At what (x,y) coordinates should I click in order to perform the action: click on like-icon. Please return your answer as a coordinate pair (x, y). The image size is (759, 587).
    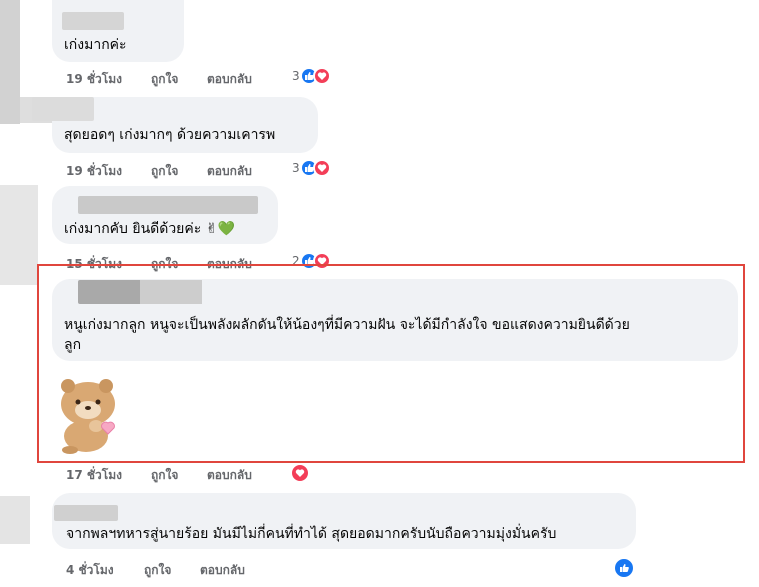
    Looking at the image, I should click on (624, 568).